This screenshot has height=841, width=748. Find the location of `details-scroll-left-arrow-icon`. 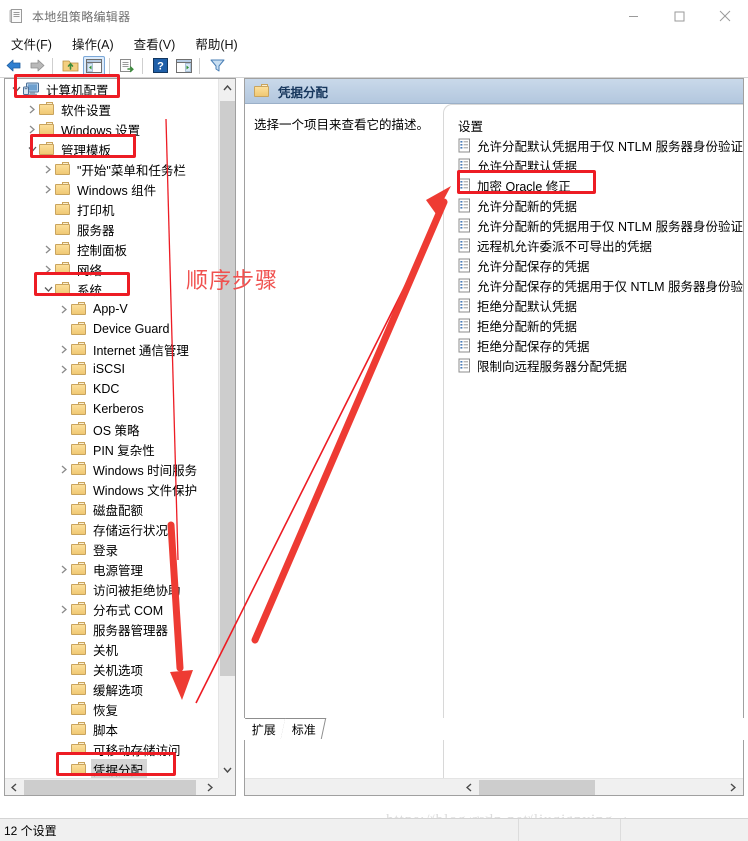

details-scroll-left-arrow-icon is located at coordinates (468, 787).